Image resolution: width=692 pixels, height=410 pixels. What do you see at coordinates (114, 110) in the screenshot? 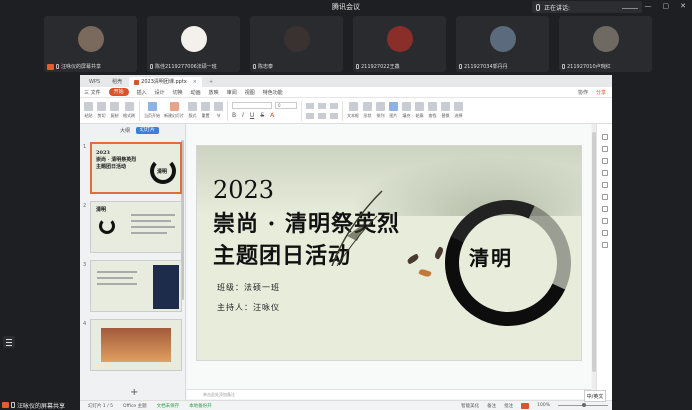
I see `copy-button: 复制` at bounding box center [114, 110].